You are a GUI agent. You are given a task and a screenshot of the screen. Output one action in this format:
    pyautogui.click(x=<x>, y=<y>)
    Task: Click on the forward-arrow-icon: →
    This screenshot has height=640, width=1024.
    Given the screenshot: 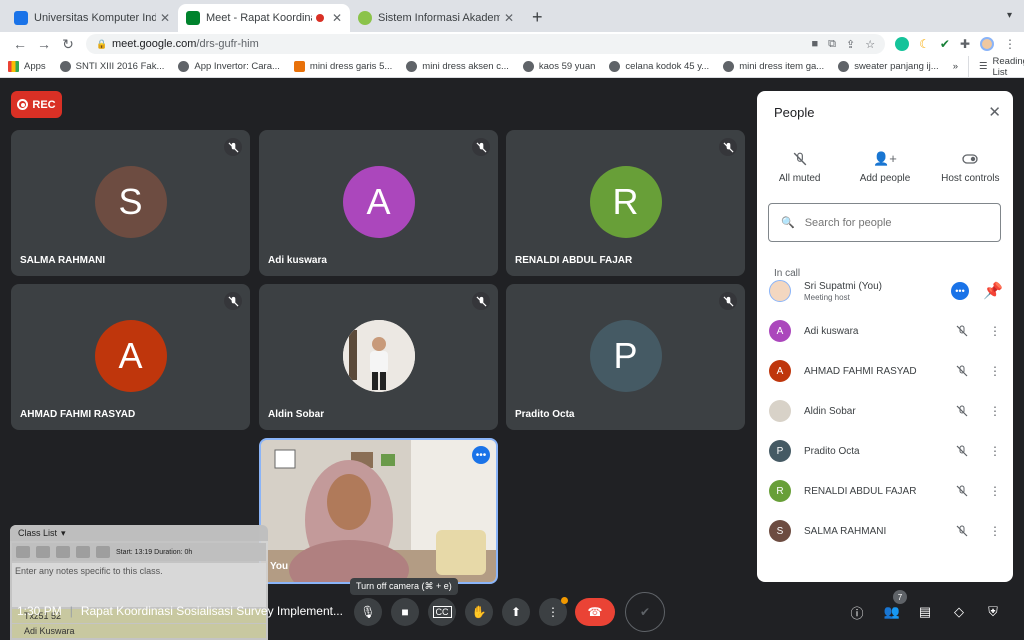 What is the action you would take?
    pyautogui.click(x=44, y=44)
    